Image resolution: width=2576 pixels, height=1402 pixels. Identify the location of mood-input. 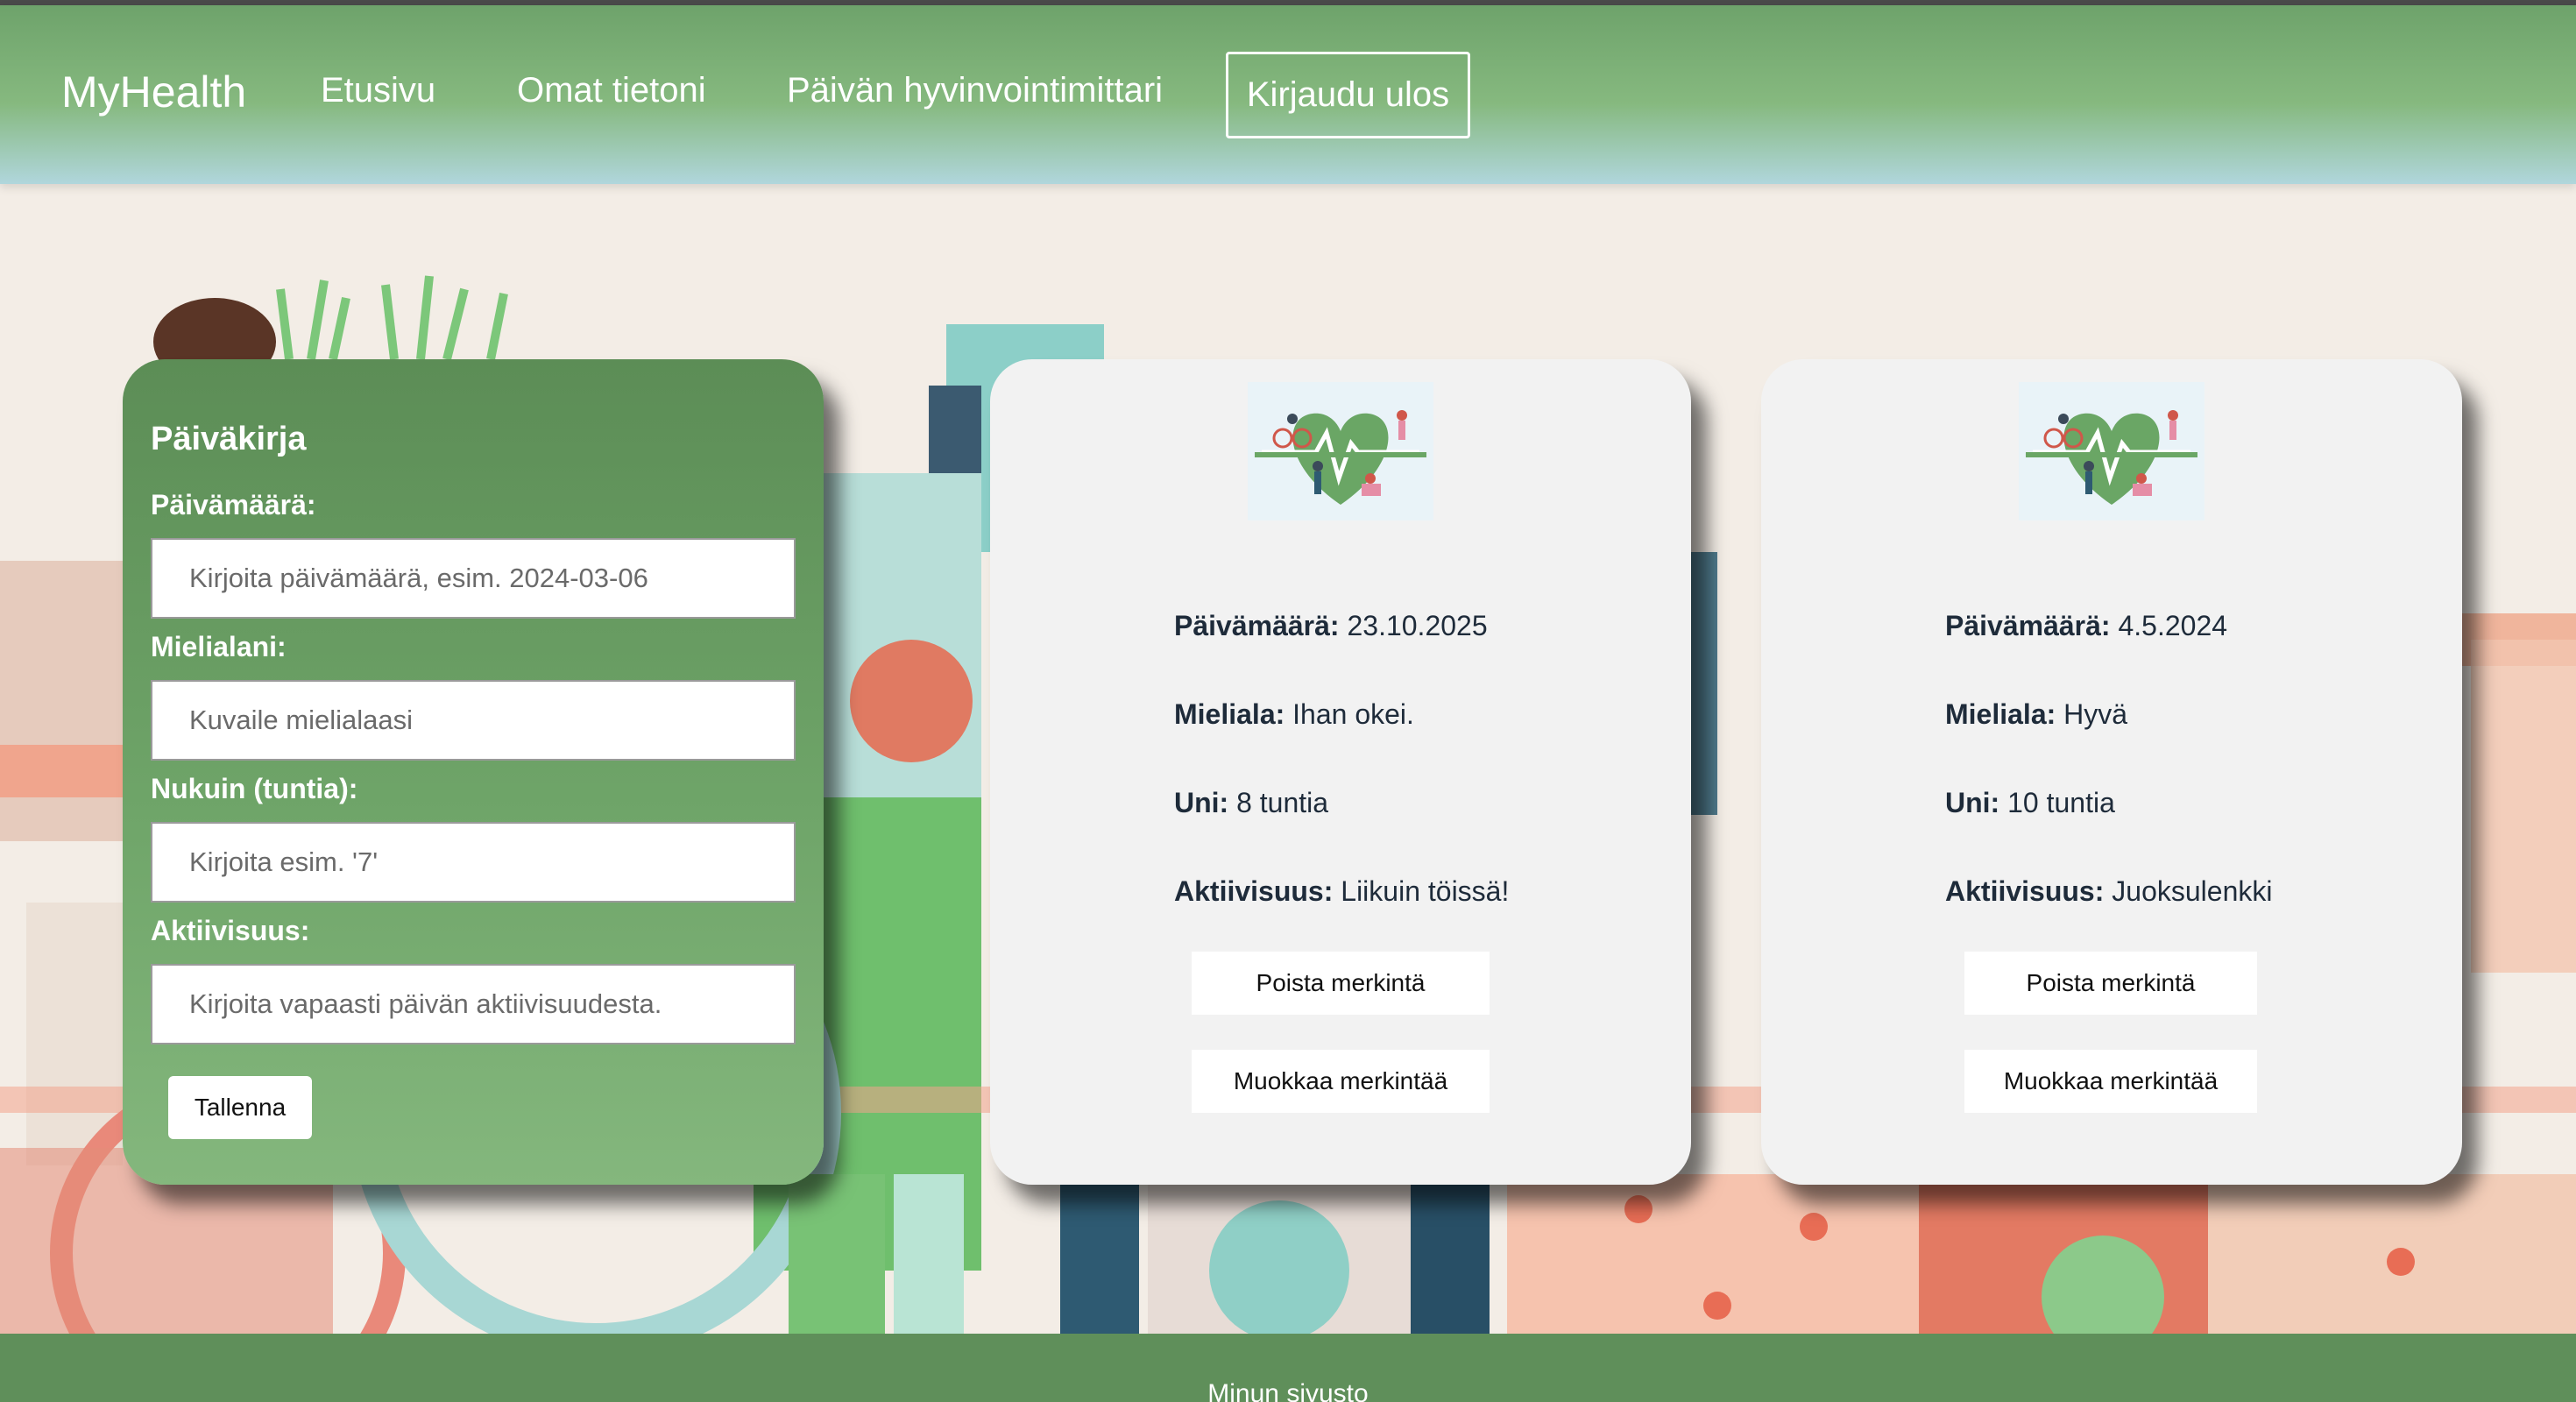
(473, 720).